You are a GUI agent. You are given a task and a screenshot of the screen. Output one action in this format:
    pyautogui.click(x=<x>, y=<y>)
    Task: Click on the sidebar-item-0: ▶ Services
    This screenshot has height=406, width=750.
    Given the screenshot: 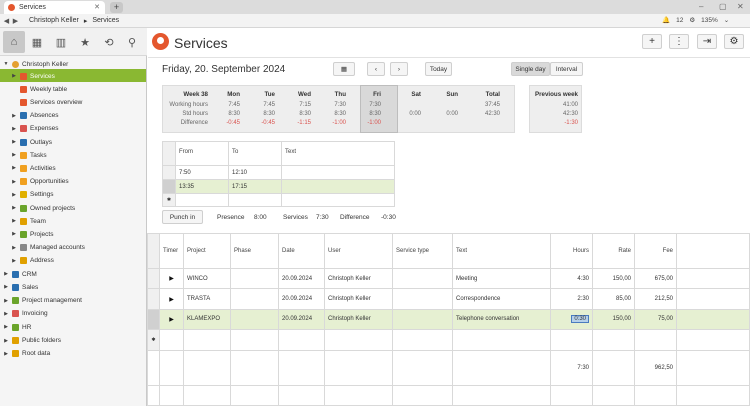 What is the action you would take?
    pyautogui.click(x=33, y=76)
    